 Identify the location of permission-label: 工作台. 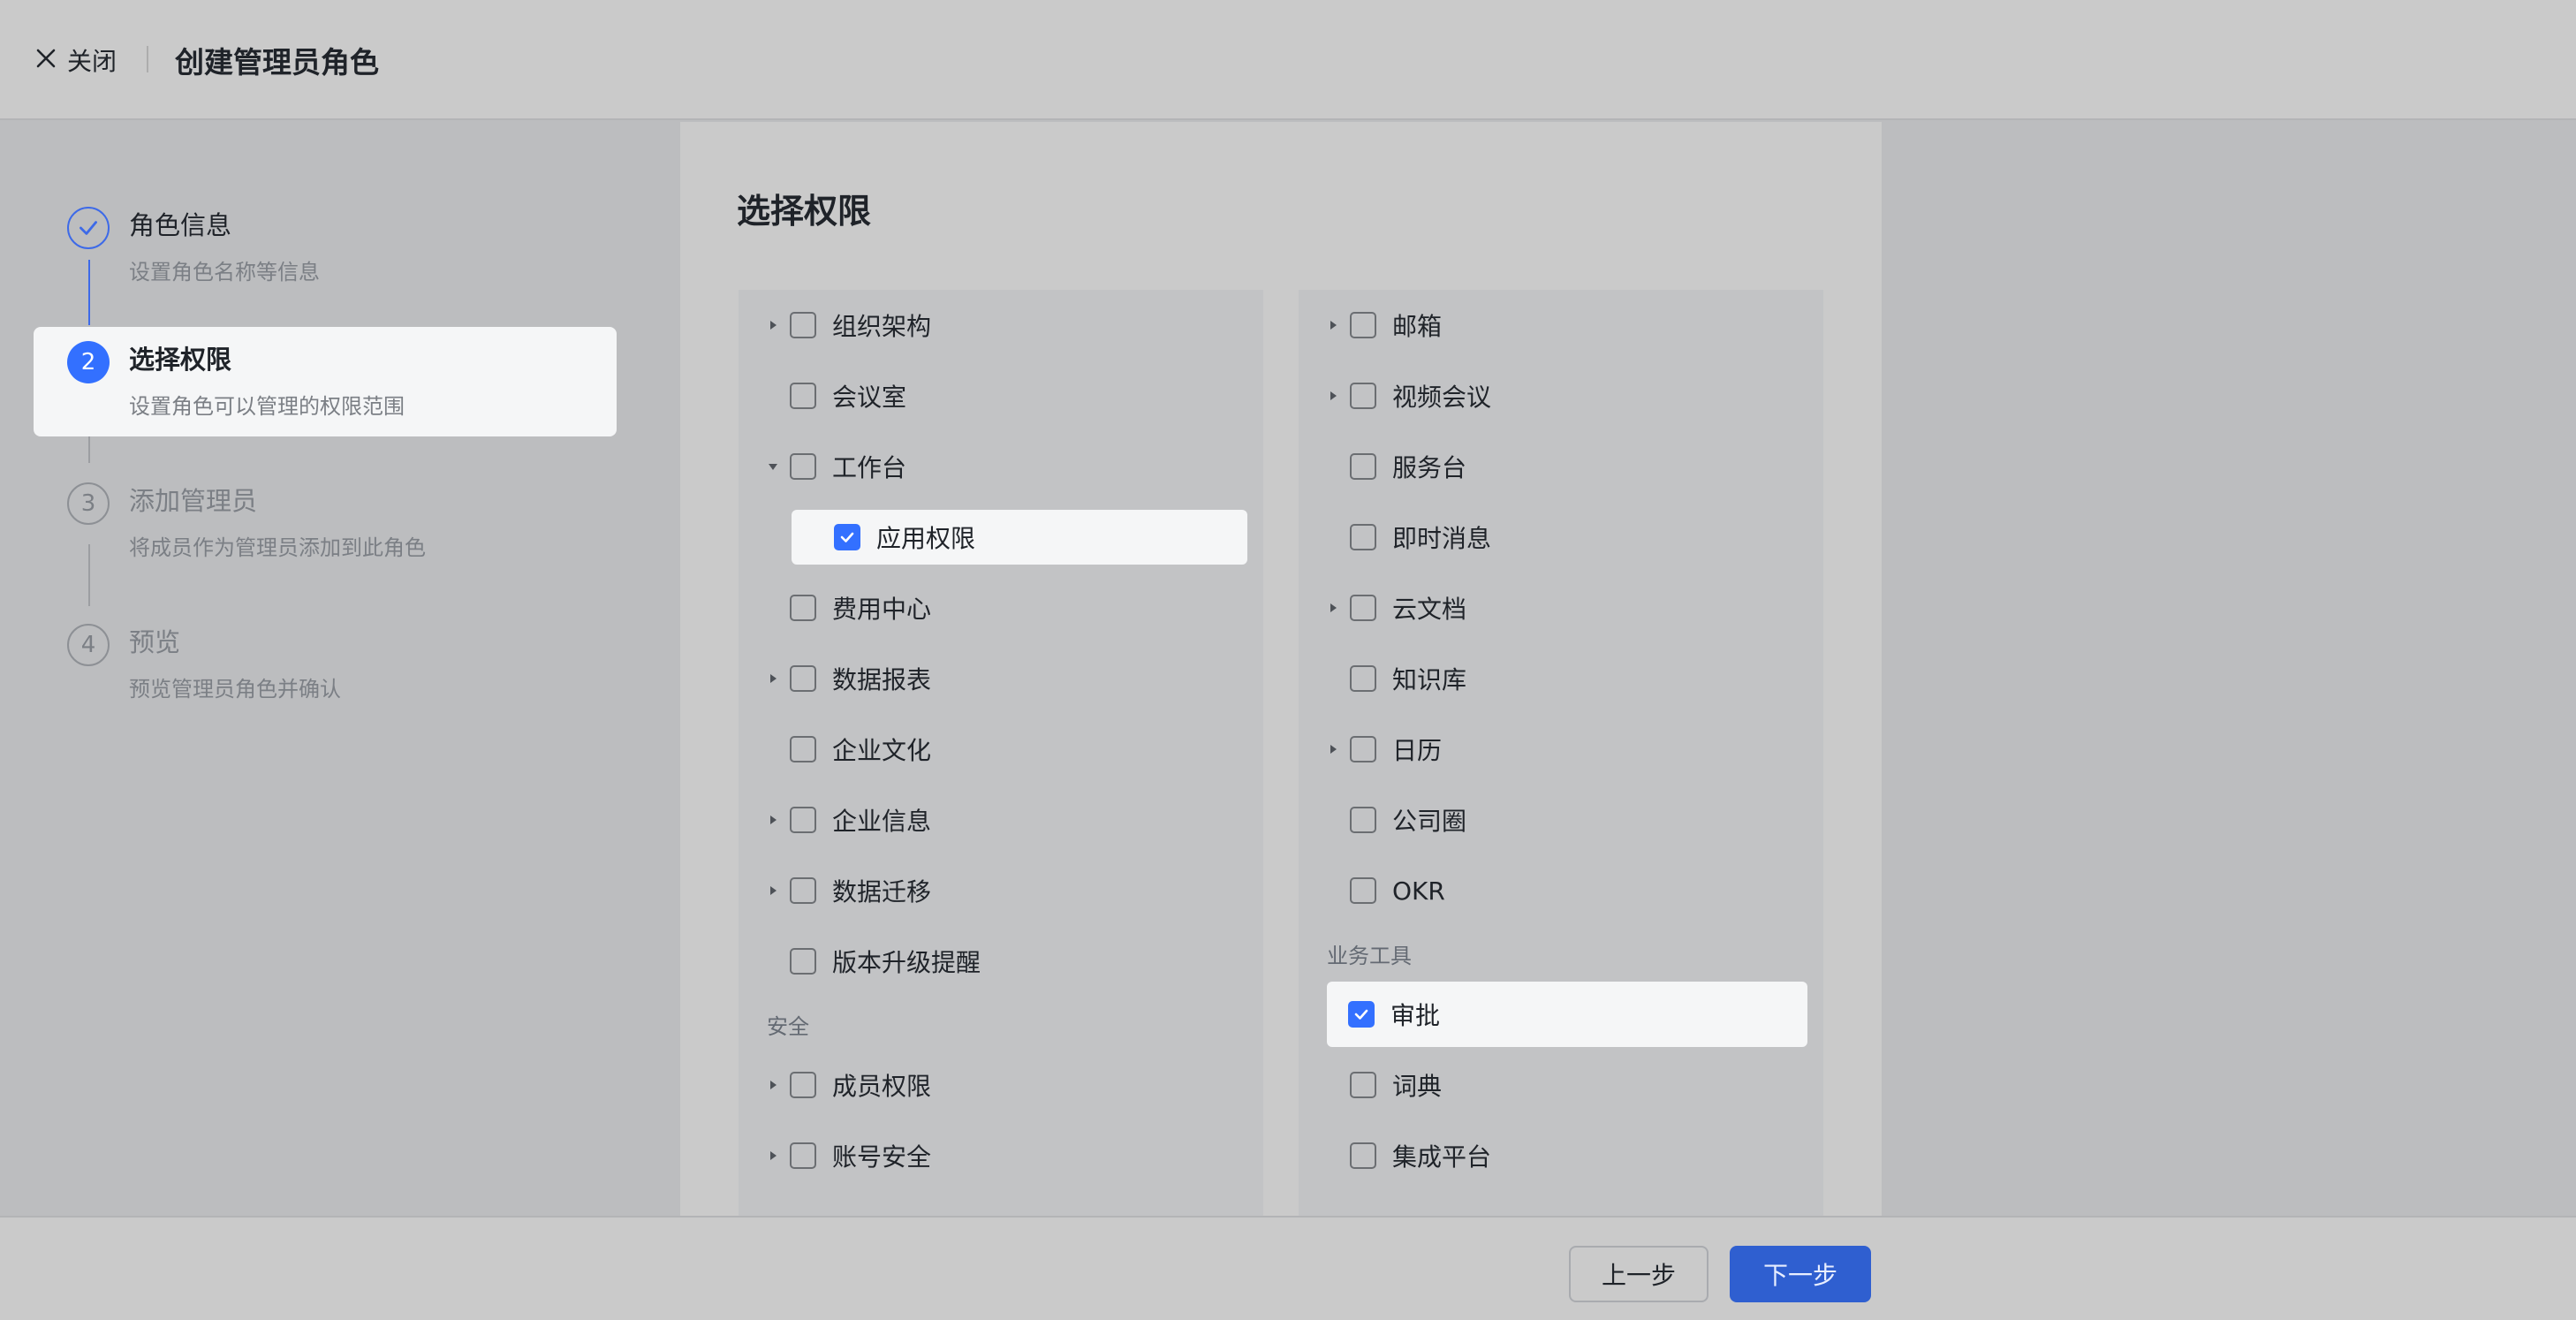
(870, 467).